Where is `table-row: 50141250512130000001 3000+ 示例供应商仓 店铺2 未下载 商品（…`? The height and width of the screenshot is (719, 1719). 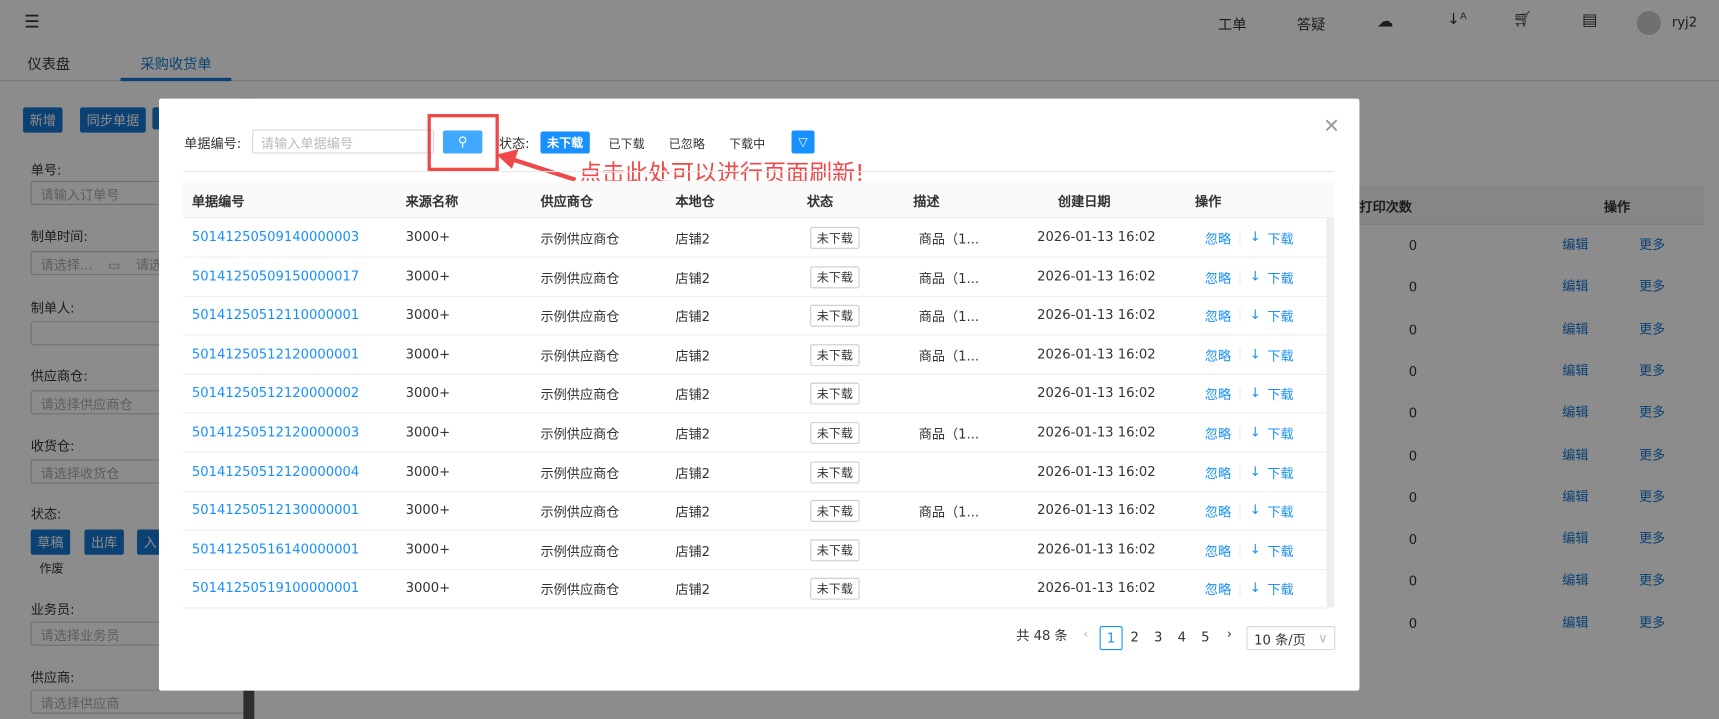
table-row: 50141250512130000001 3000+ 示例供应商仓 店铺2 未下载 商品（… is located at coordinates (755, 511).